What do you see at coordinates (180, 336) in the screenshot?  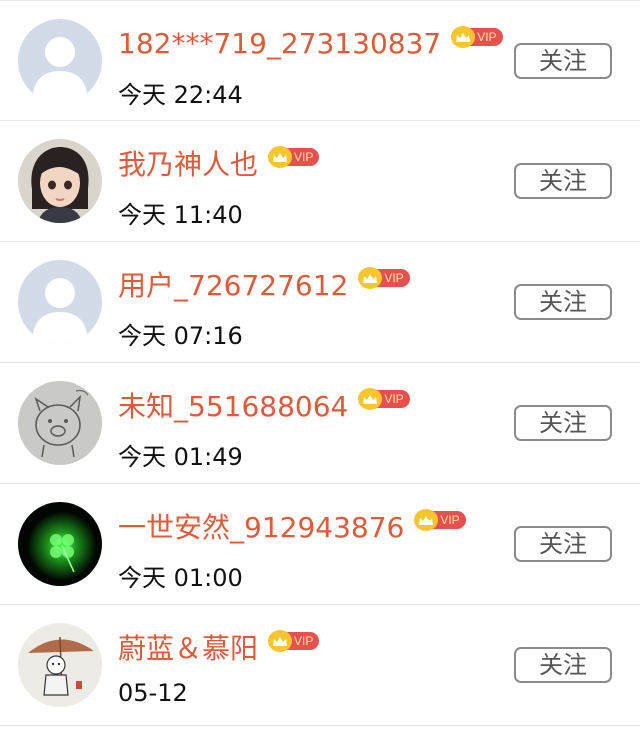 I see `follow-time: 今天 07:16` at bounding box center [180, 336].